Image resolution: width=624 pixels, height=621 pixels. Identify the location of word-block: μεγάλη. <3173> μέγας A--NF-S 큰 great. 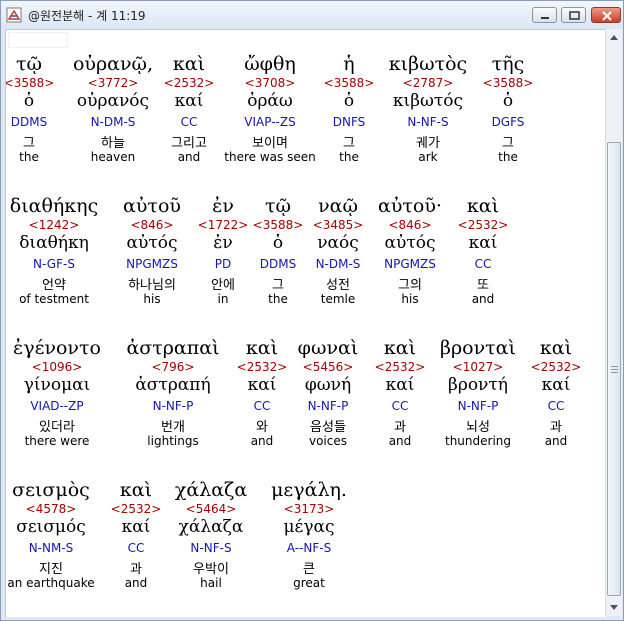
(309, 536).